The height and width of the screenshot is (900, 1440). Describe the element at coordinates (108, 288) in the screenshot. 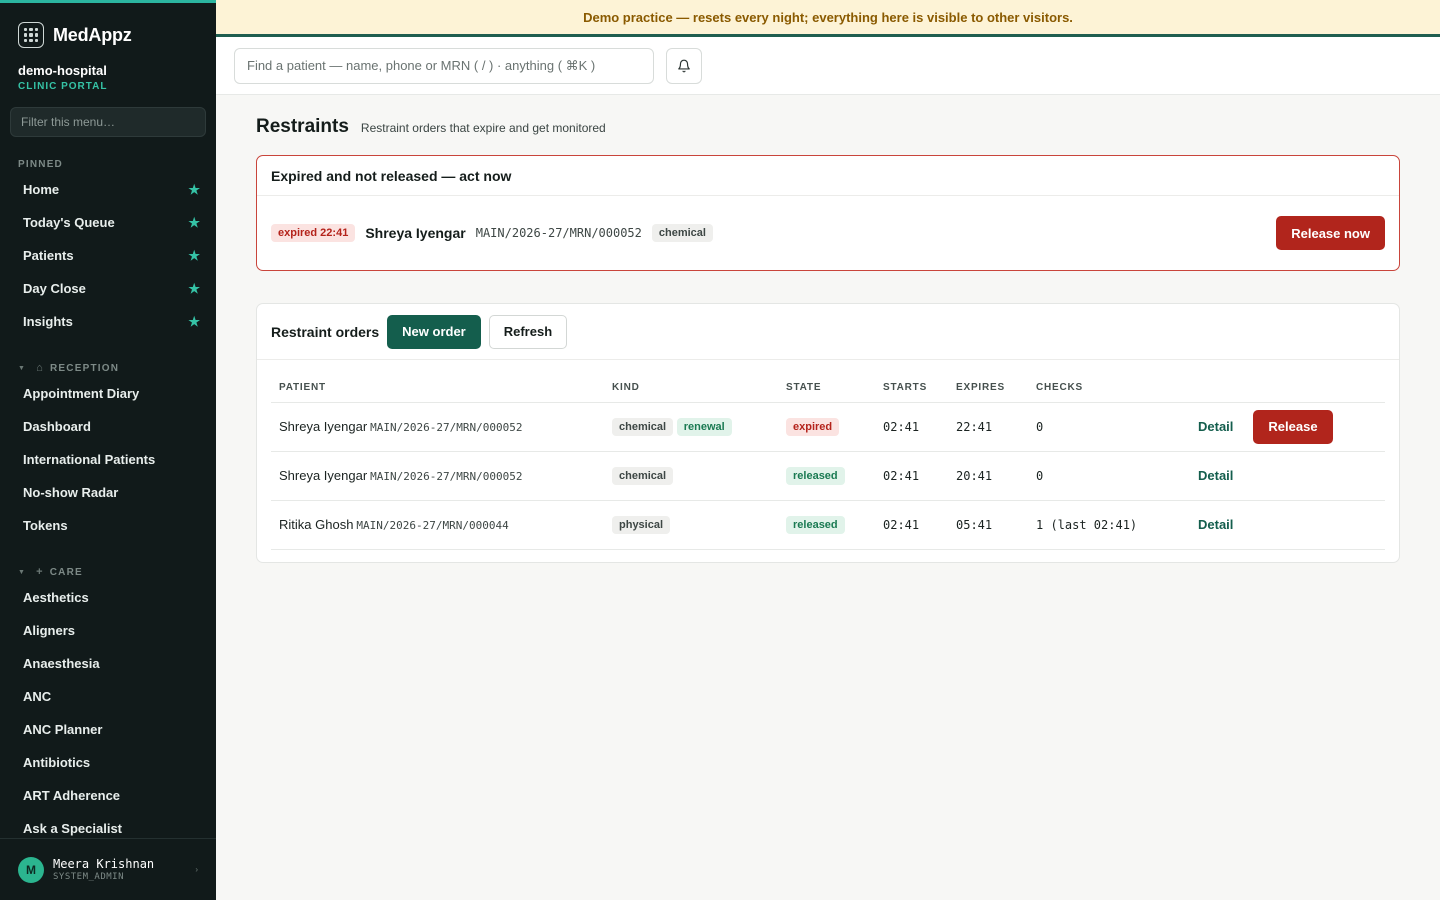

I see `sidebar-item-day-close: Day Close ★` at that location.